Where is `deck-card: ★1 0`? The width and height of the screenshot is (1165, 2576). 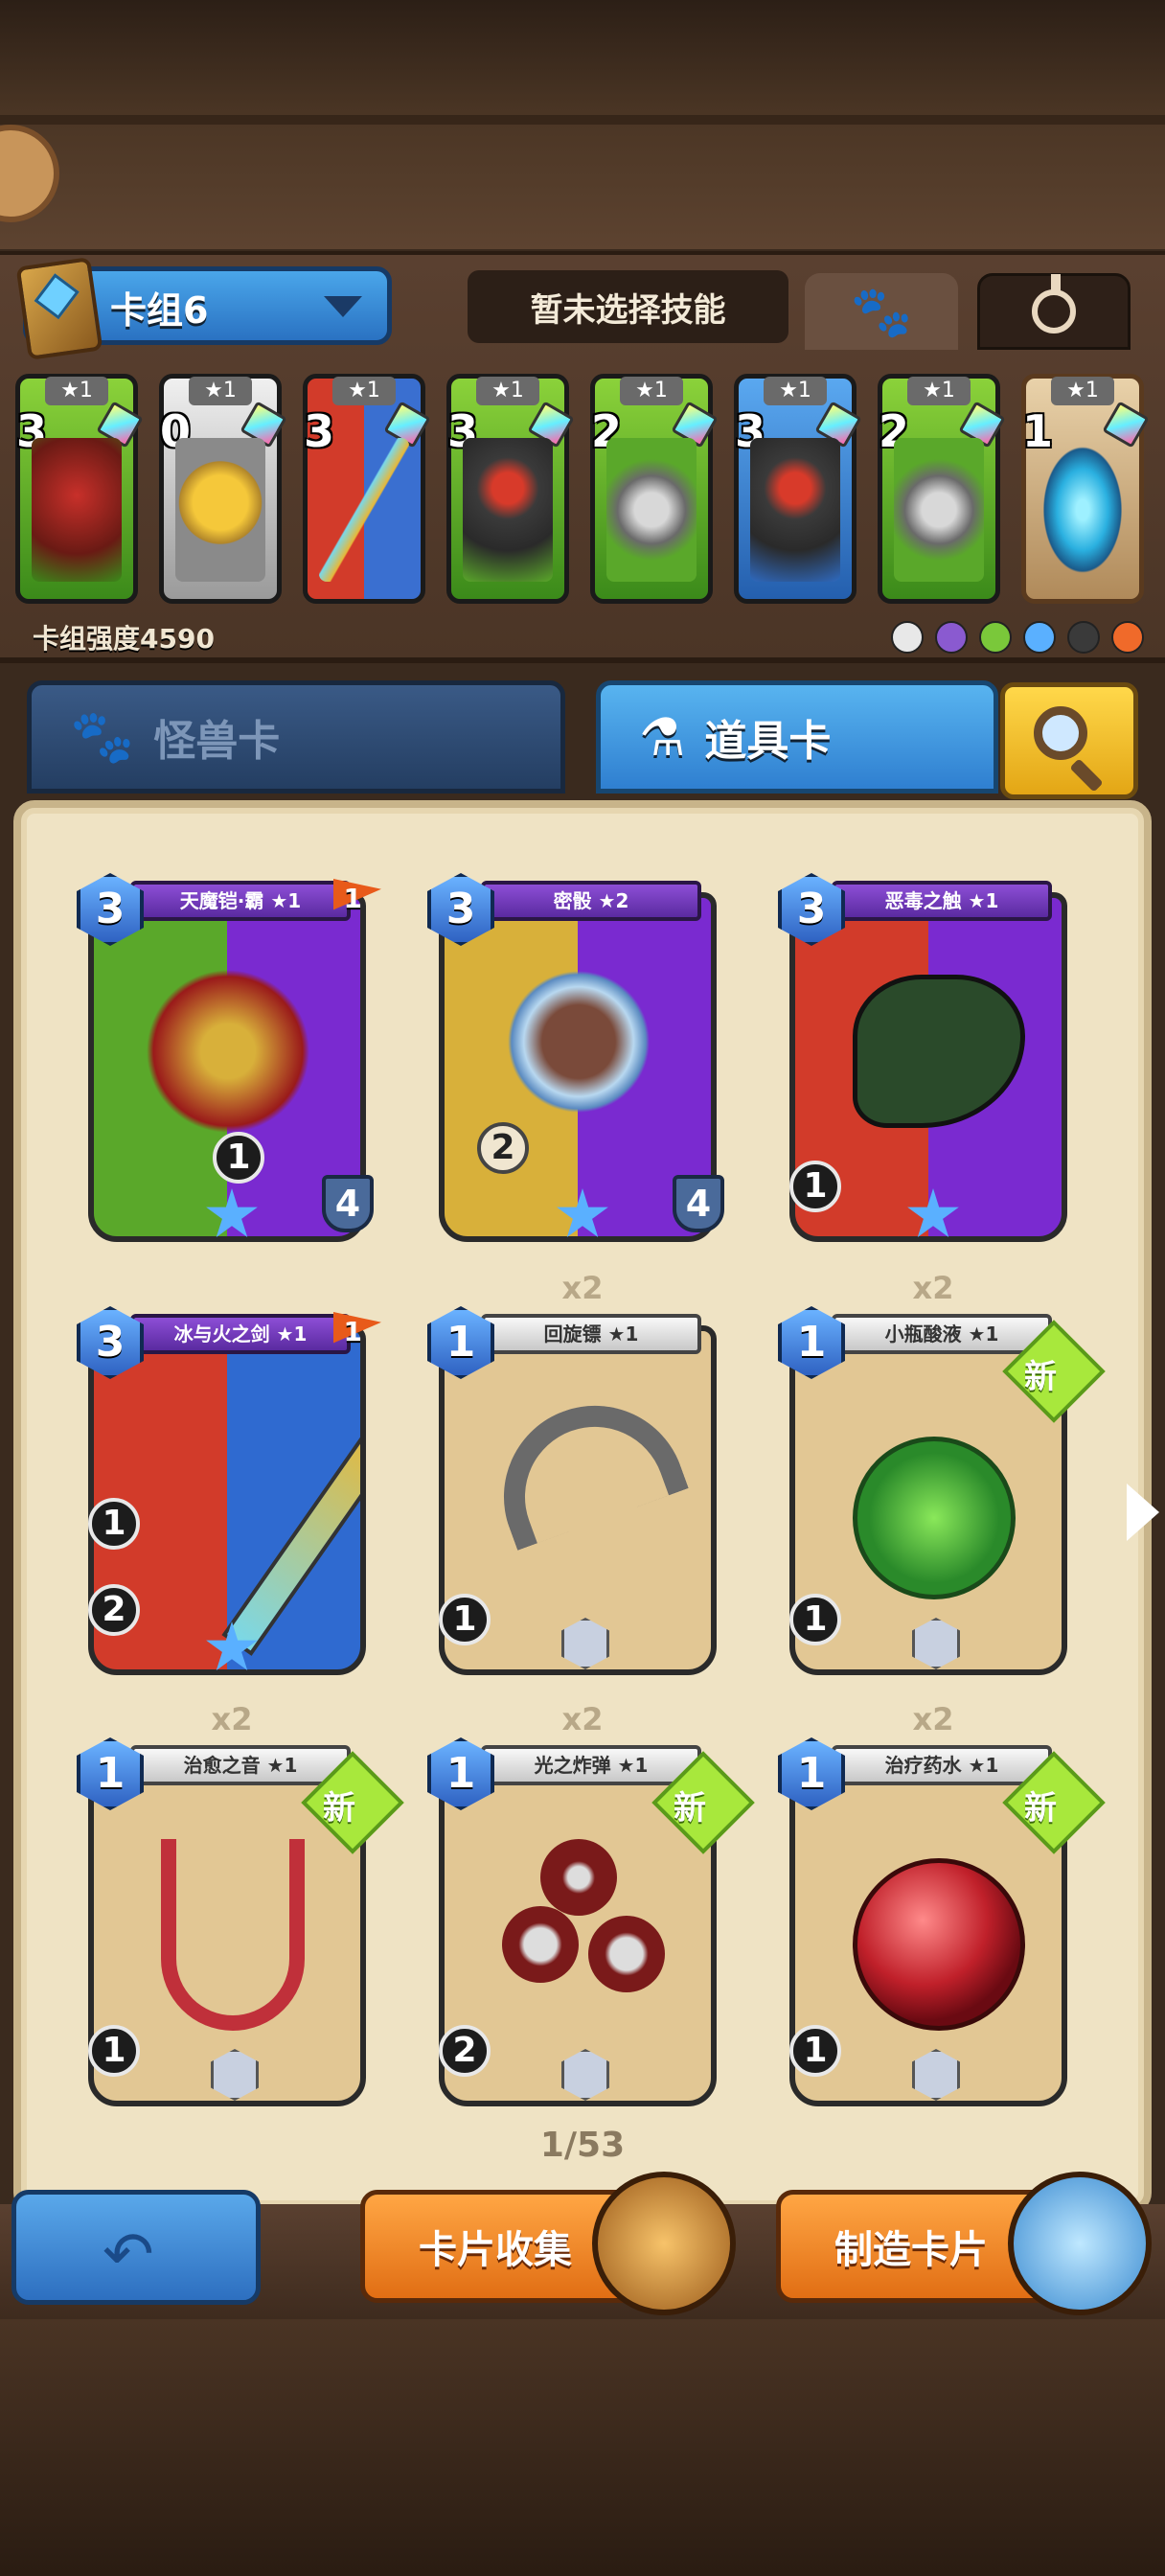
deck-card: ★1 0 is located at coordinates (223, 489).